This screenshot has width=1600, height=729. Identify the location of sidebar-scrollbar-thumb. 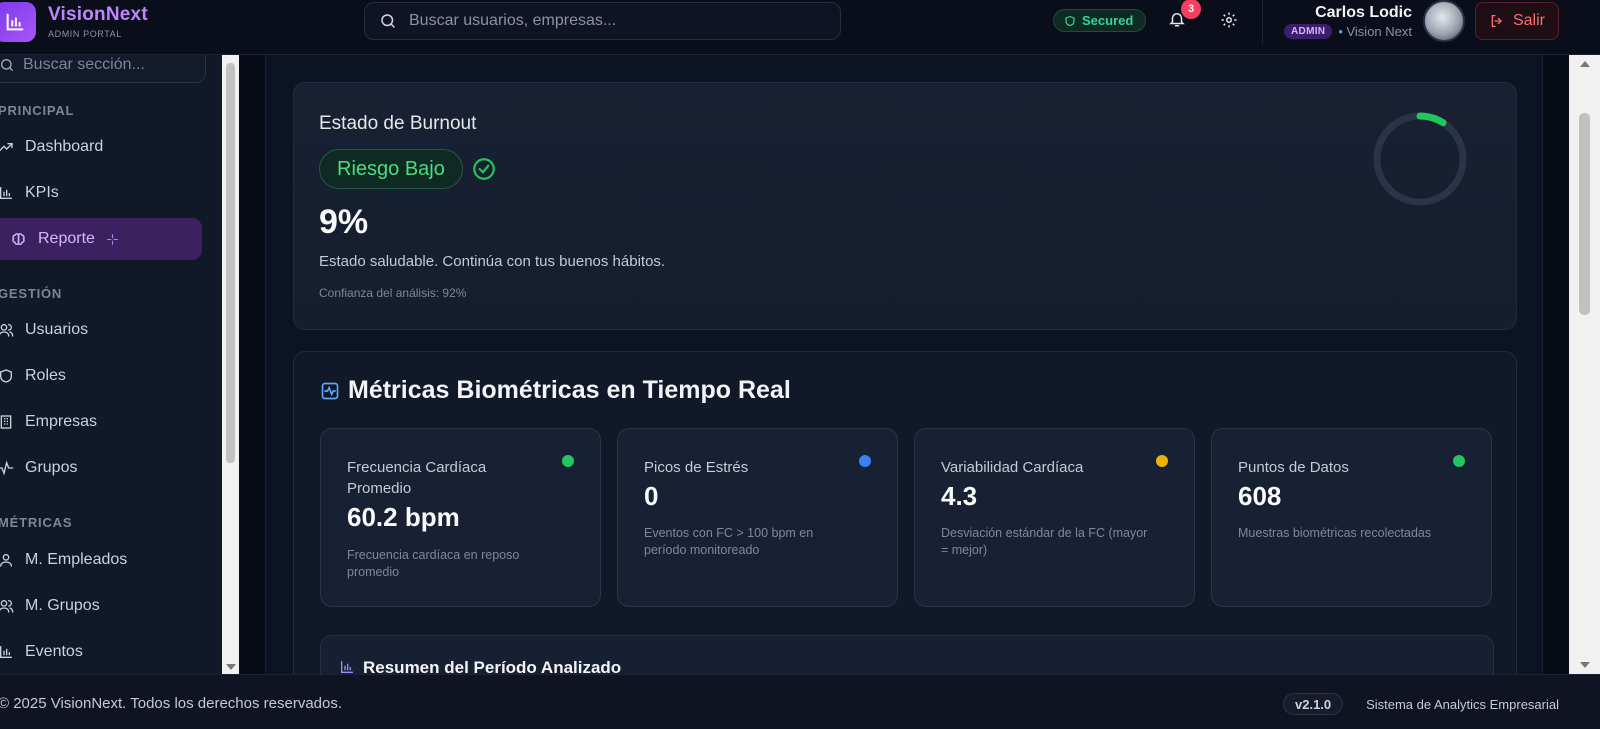
(230, 263).